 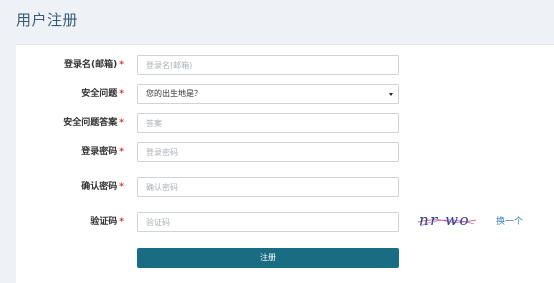 What do you see at coordinates (447, 220) in the screenshot?
I see `captcha-image: nr wo` at bounding box center [447, 220].